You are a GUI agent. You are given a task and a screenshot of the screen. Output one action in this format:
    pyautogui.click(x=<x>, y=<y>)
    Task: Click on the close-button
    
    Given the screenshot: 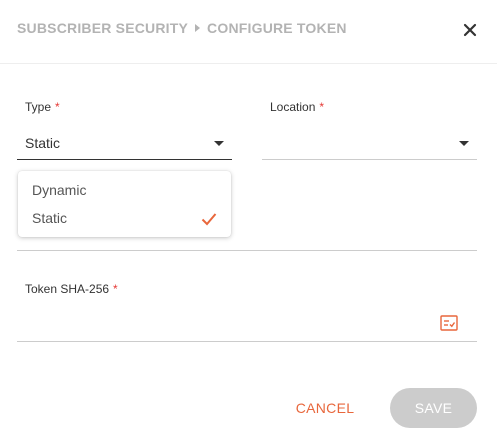 What is the action you would take?
    pyautogui.click(x=470, y=30)
    